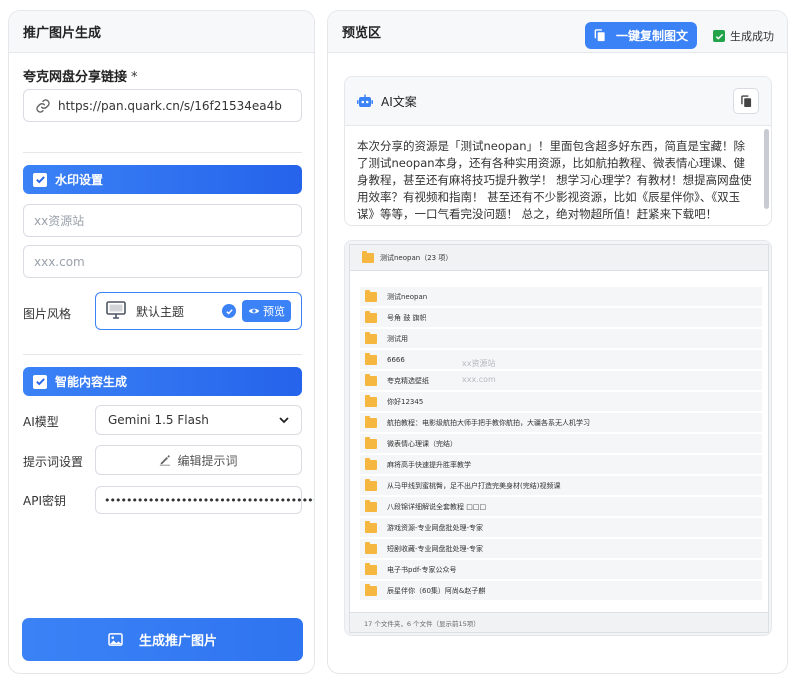 The height and width of the screenshot is (682, 795). What do you see at coordinates (429, 464) in the screenshot?
I see `file-name: 麻将高手快速提升胜率教学` at bounding box center [429, 464].